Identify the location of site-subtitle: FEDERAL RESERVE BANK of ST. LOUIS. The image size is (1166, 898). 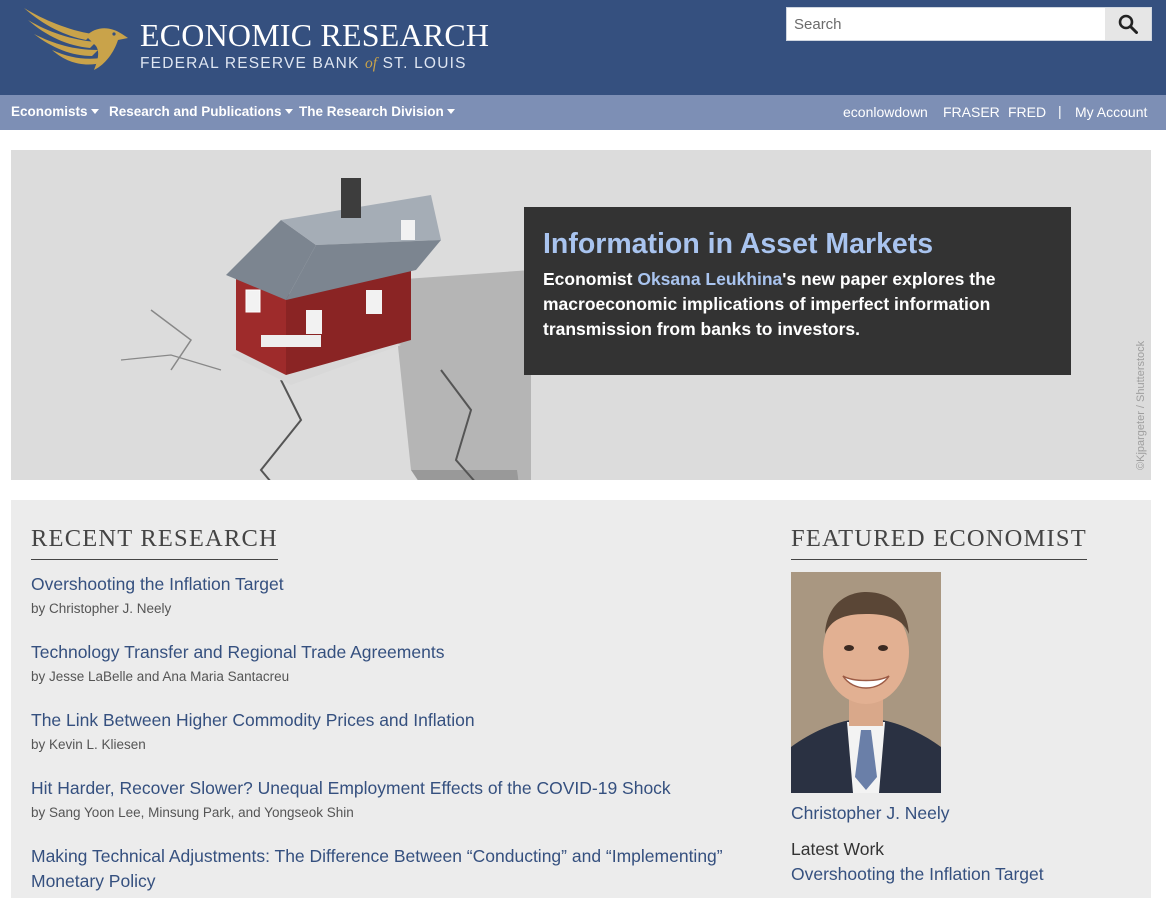
(303, 64).